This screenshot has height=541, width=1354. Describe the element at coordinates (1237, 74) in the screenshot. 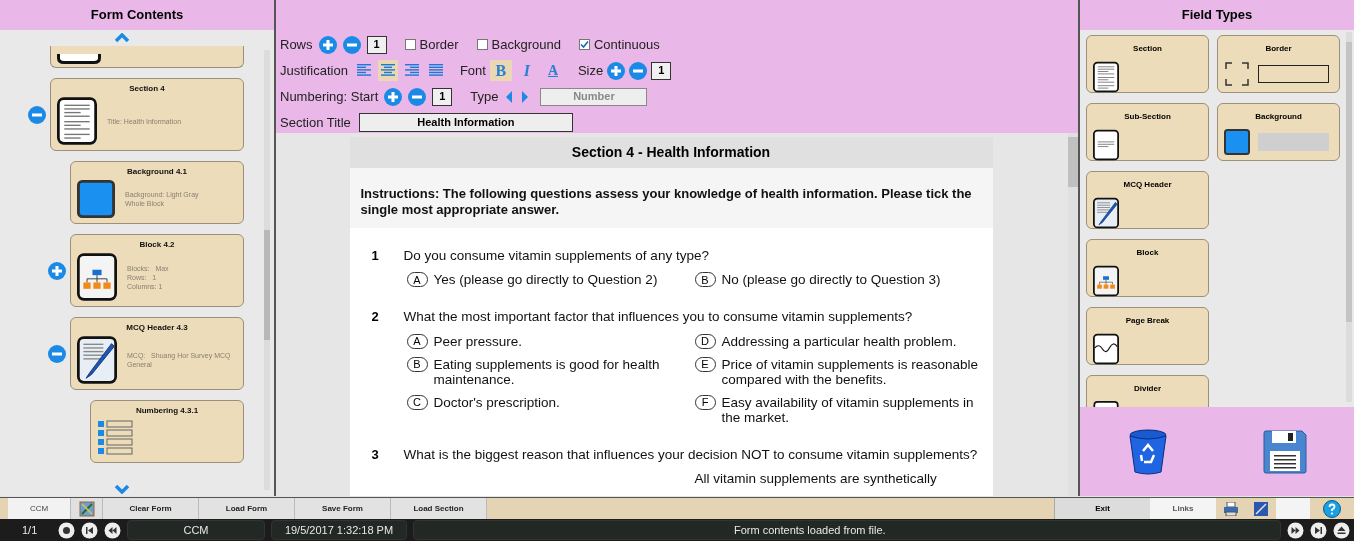

I see `corners-icon` at that location.